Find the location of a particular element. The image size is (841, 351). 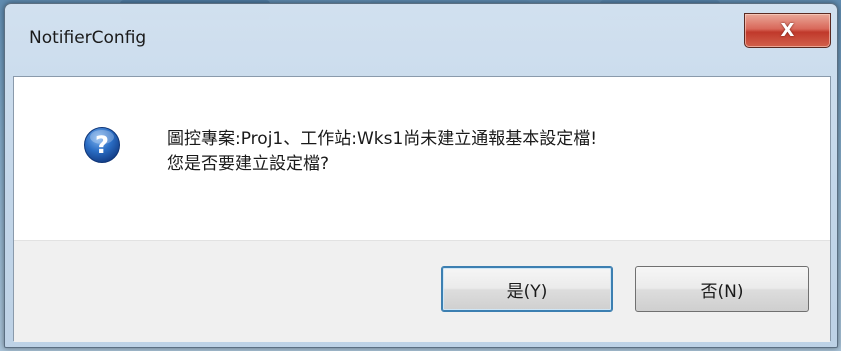

question-mark-glyph: ? is located at coordinates (102, 145).